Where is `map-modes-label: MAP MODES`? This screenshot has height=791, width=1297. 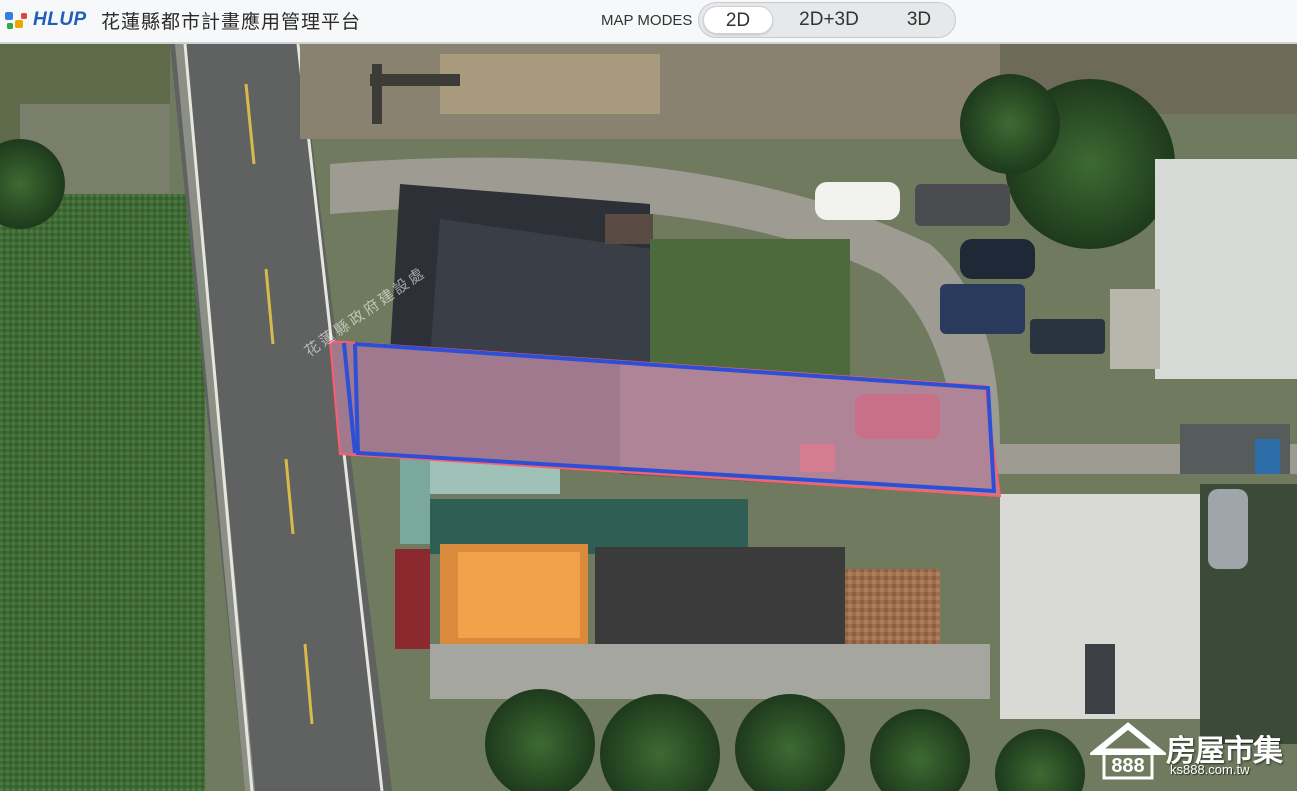 map-modes-label: MAP MODES is located at coordinates (647, 20).